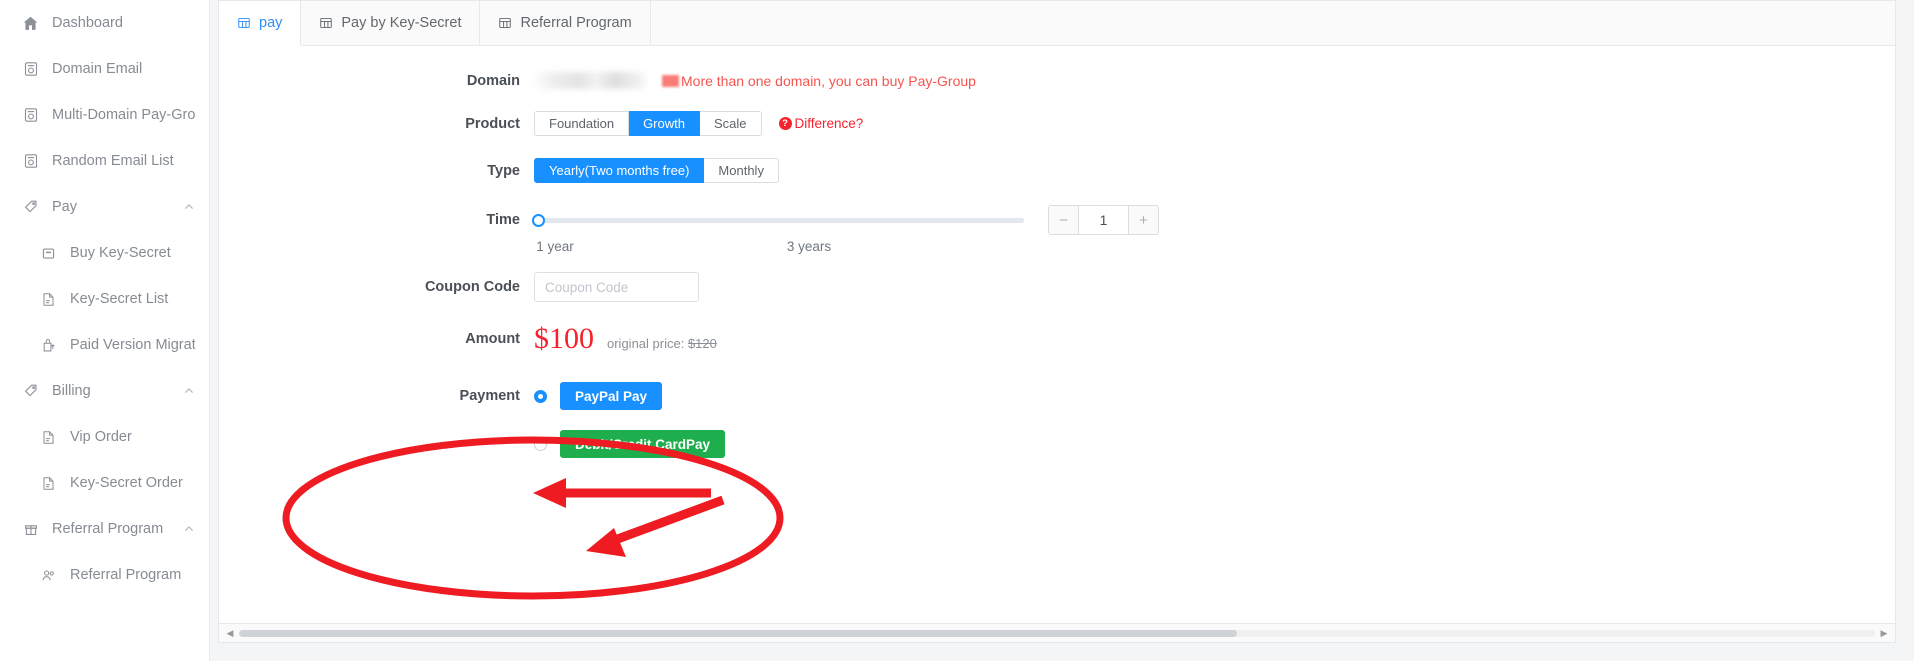 The image size is (1914, 661). Describe the element at coordinates (741, 170) in the screenshot. I see `type-option-monthly: Monthly` at that location.